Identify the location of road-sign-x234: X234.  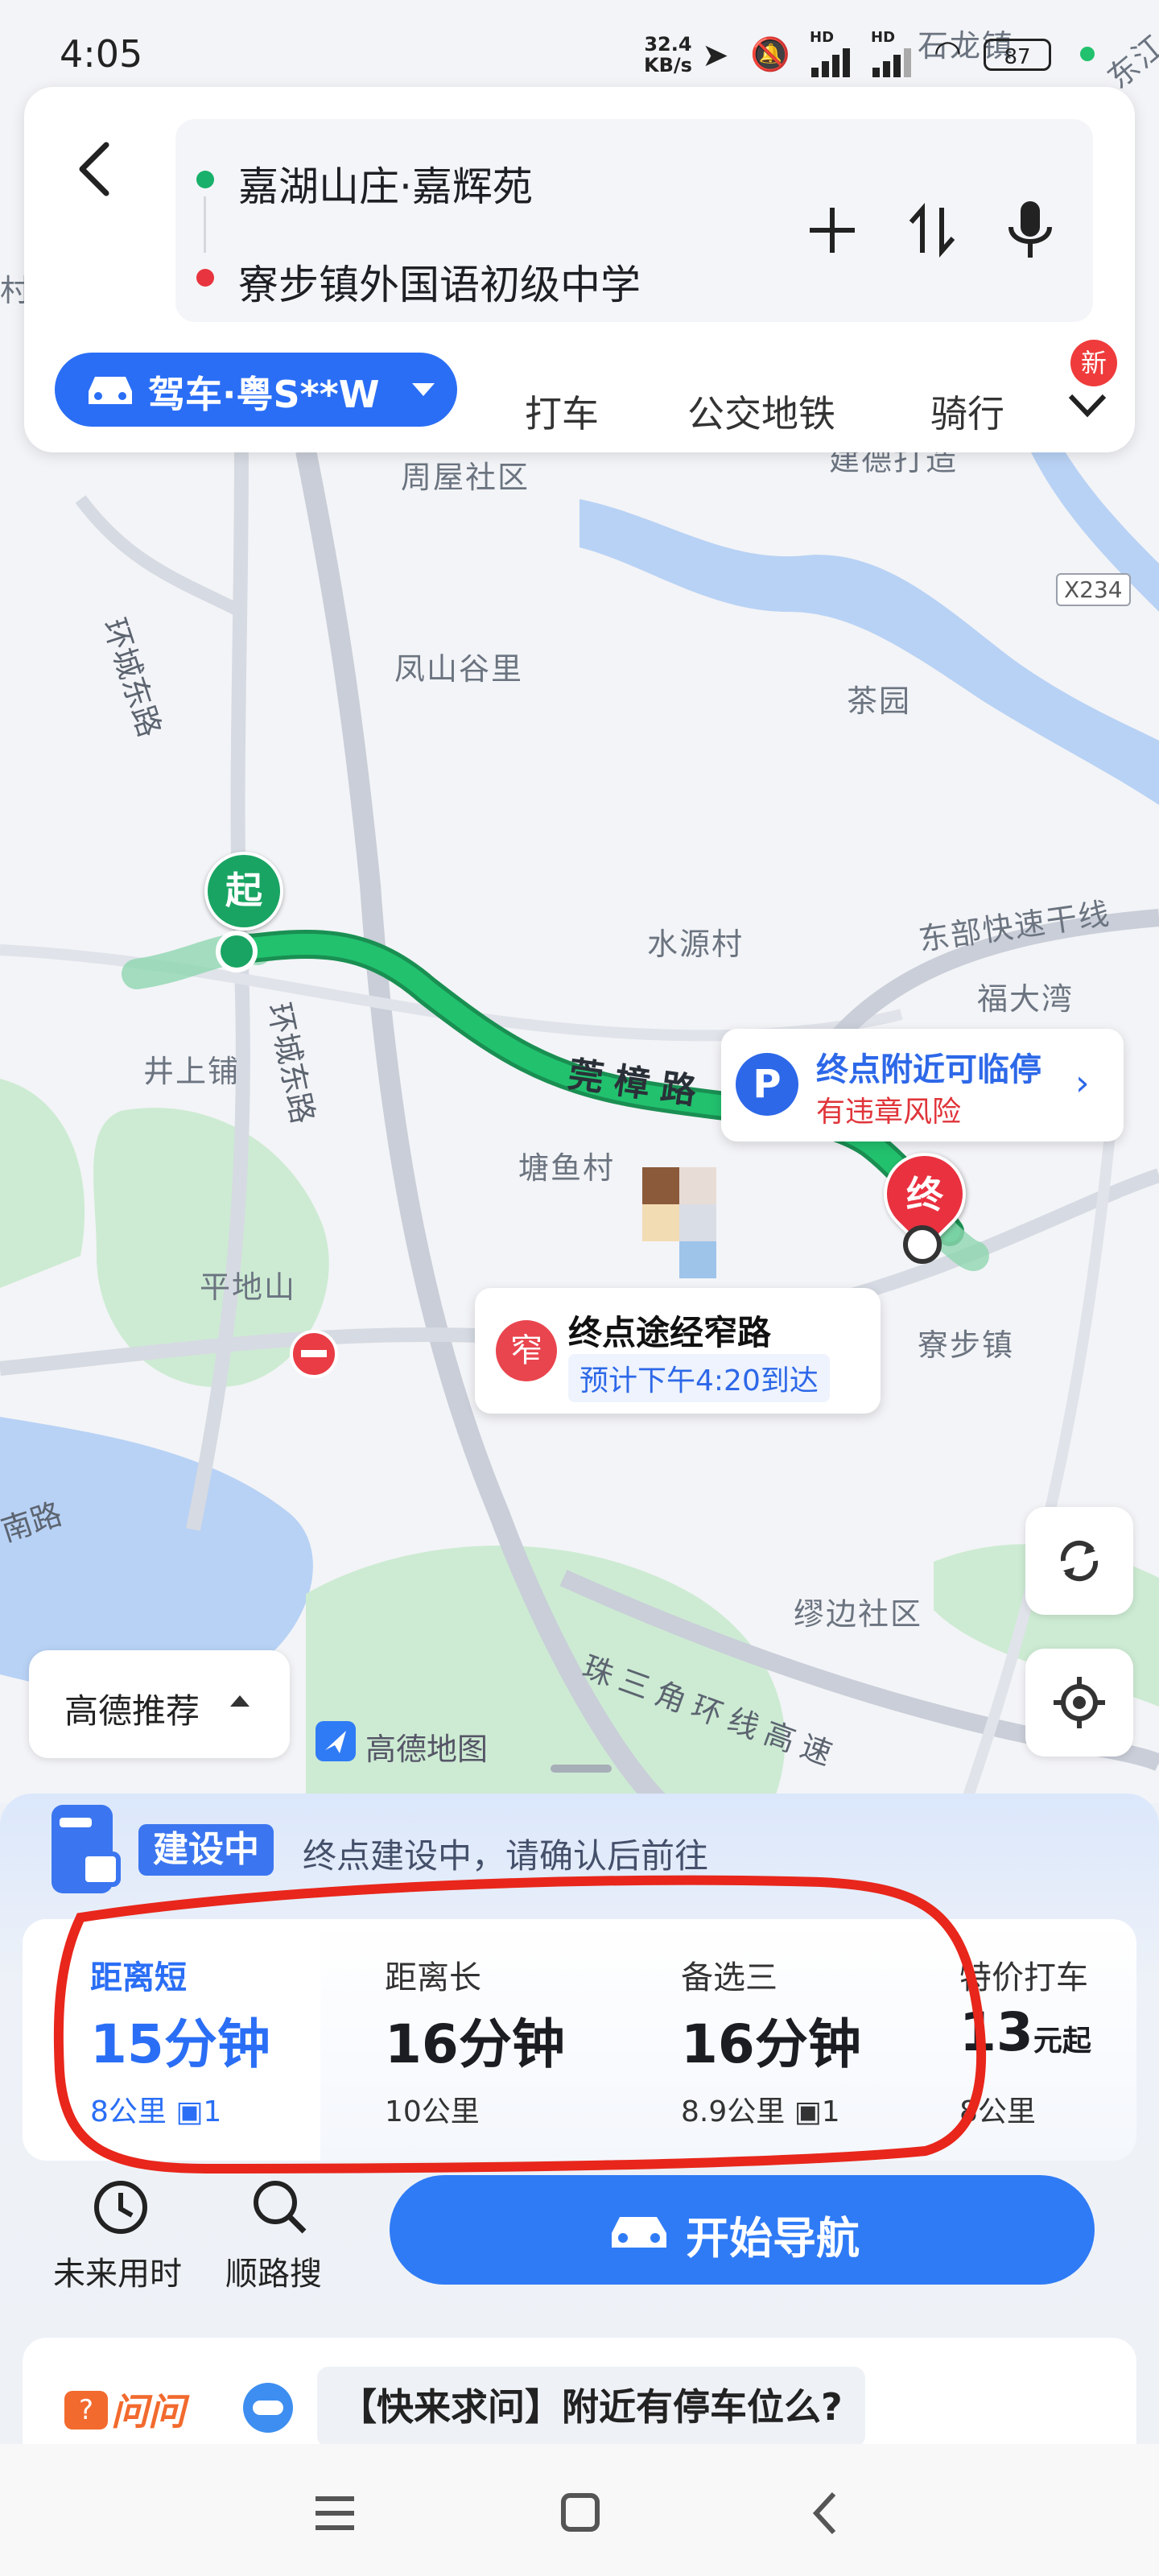
(1093, 589).